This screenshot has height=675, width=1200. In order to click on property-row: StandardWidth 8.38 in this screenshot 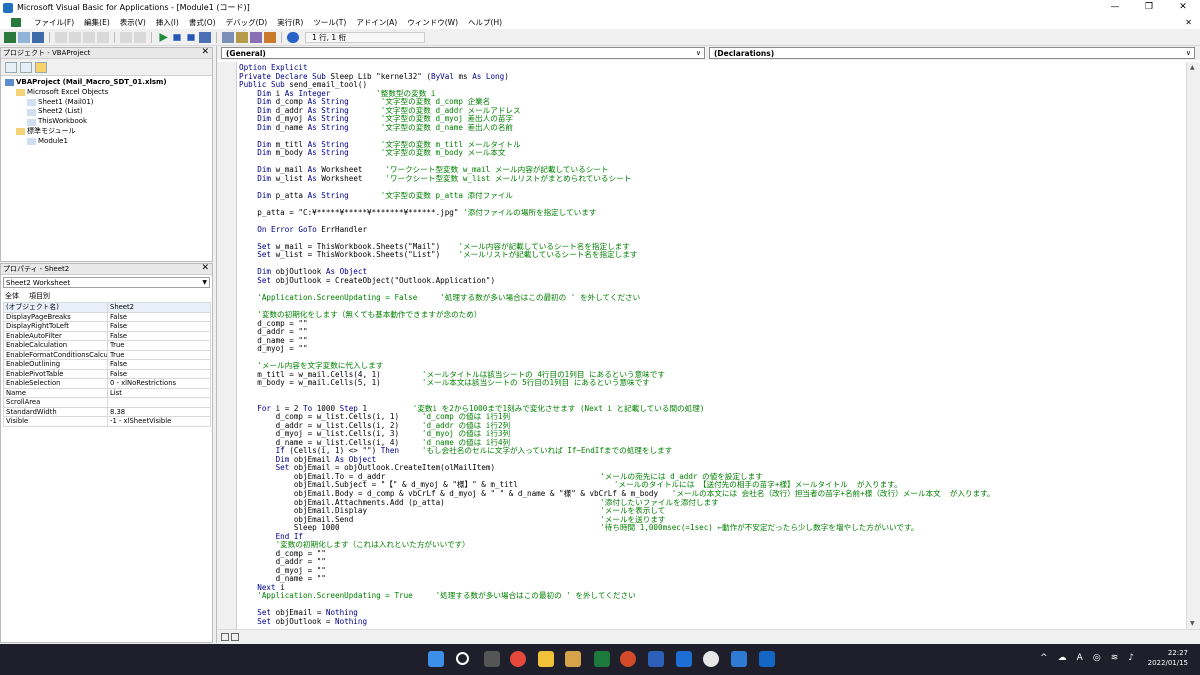, I will do `click(107, 411)`.